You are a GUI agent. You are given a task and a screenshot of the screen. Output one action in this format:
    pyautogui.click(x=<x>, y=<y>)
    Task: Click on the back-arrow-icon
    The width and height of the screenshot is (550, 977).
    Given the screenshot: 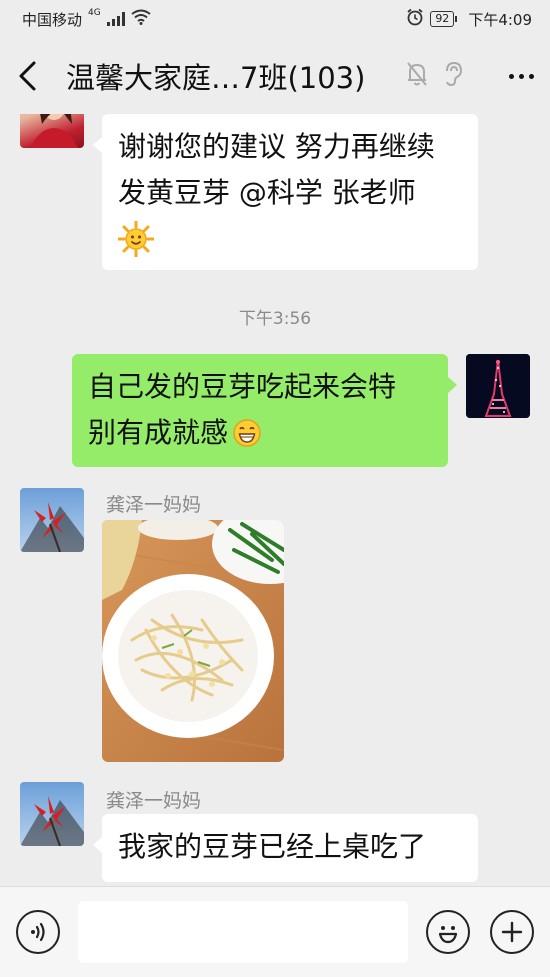 What is the action you would take?
    pyautogui.click(x=27, y=76)
    